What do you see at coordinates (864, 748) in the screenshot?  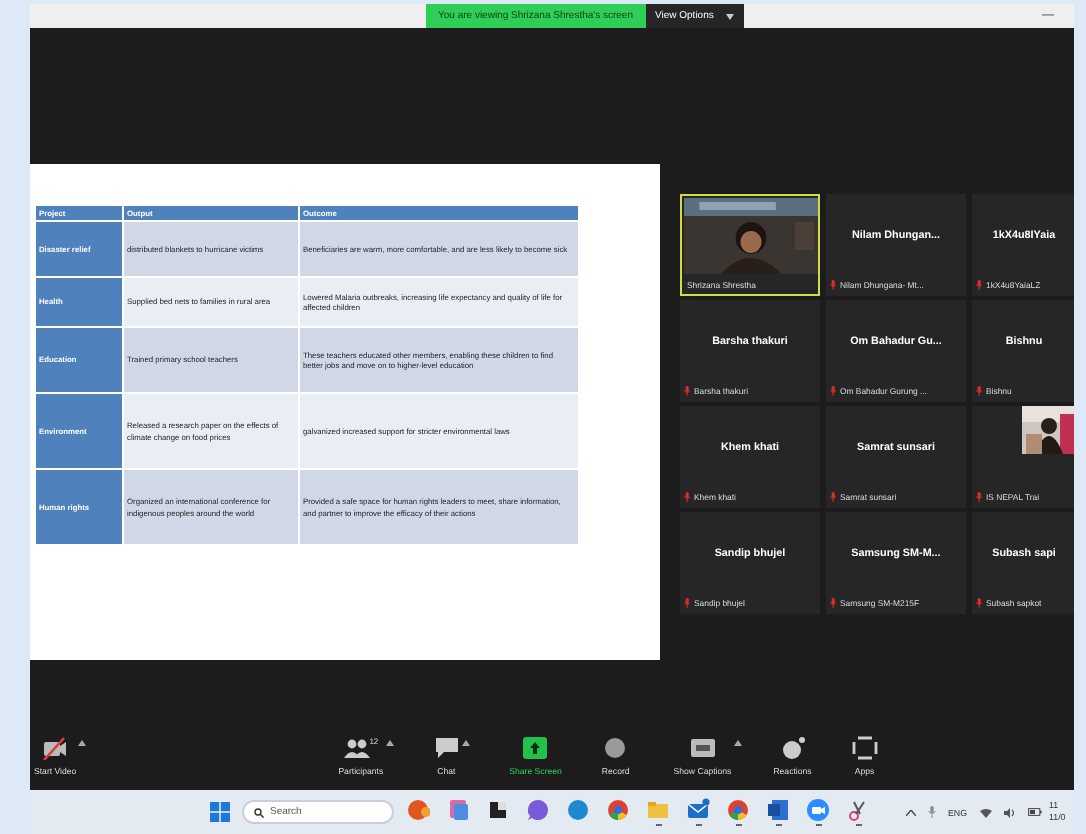 I see `apps-icon` at bounding box center [864, 748].